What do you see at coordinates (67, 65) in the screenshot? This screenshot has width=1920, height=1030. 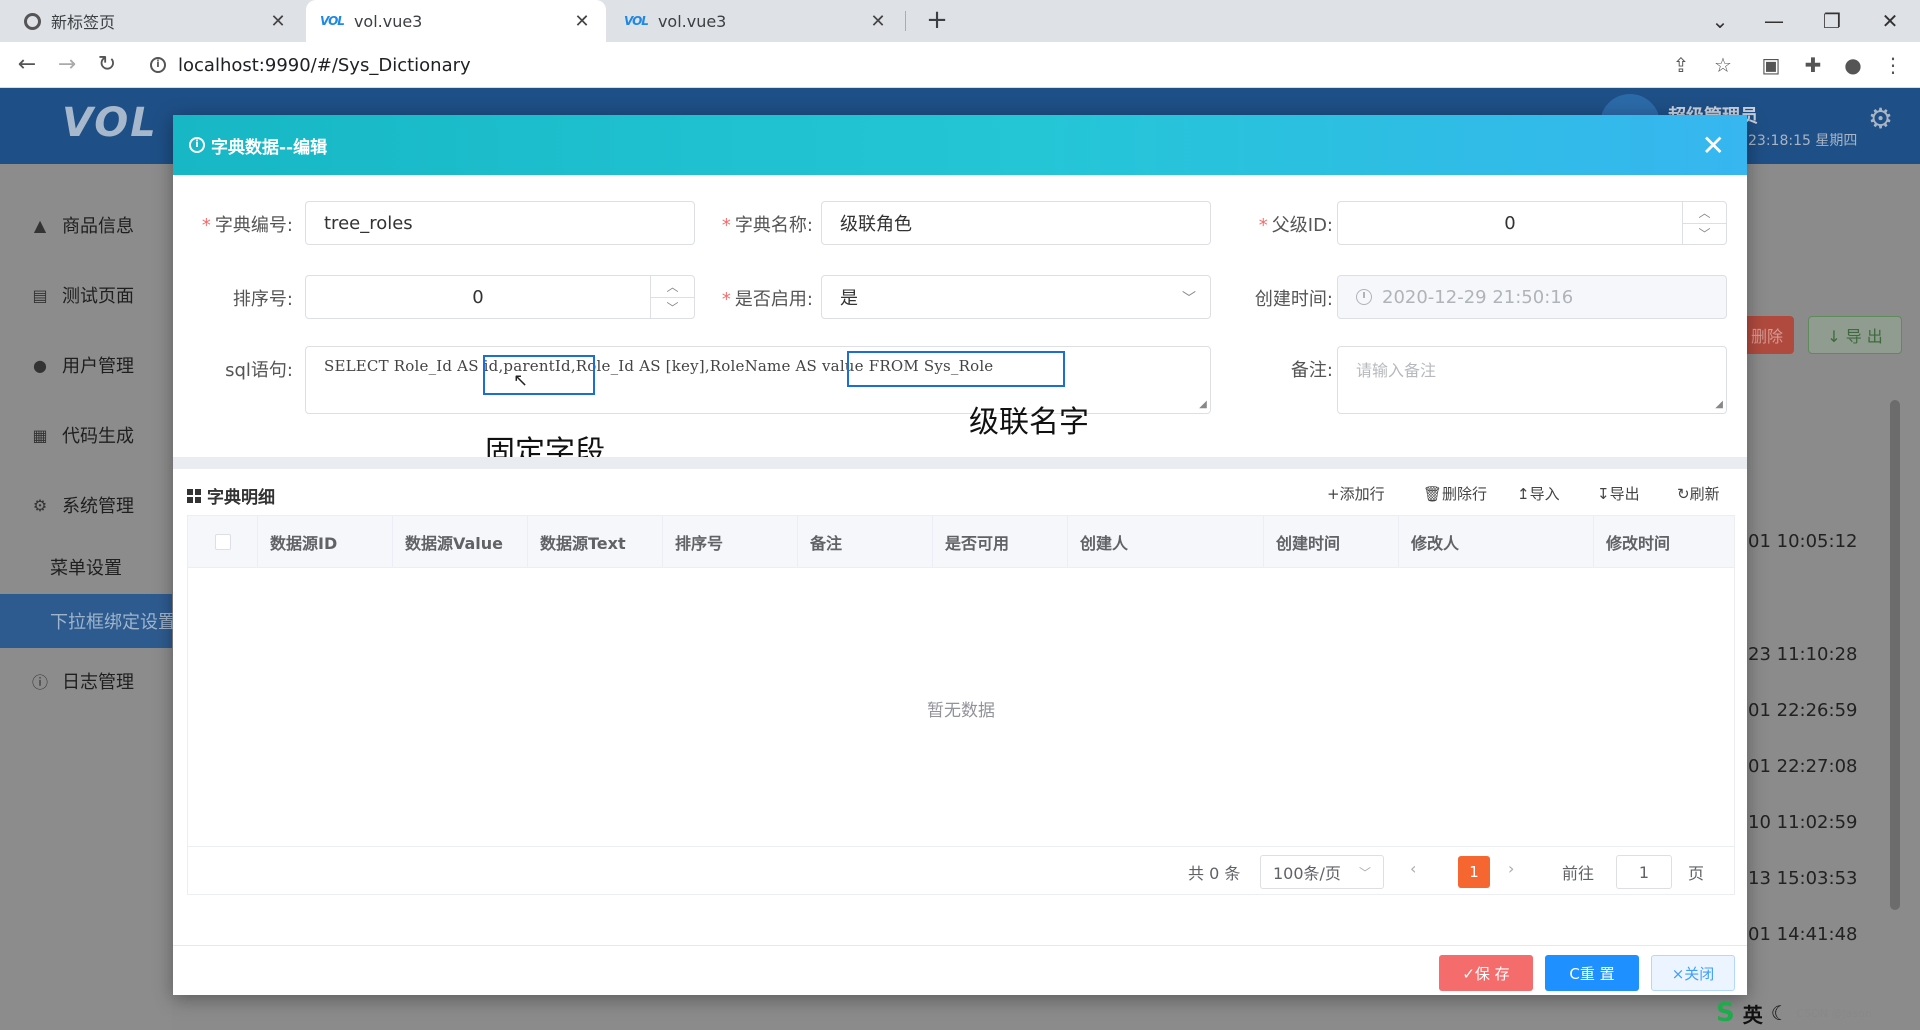 I see `forward-icon: →` at bounding box center [67, 65].